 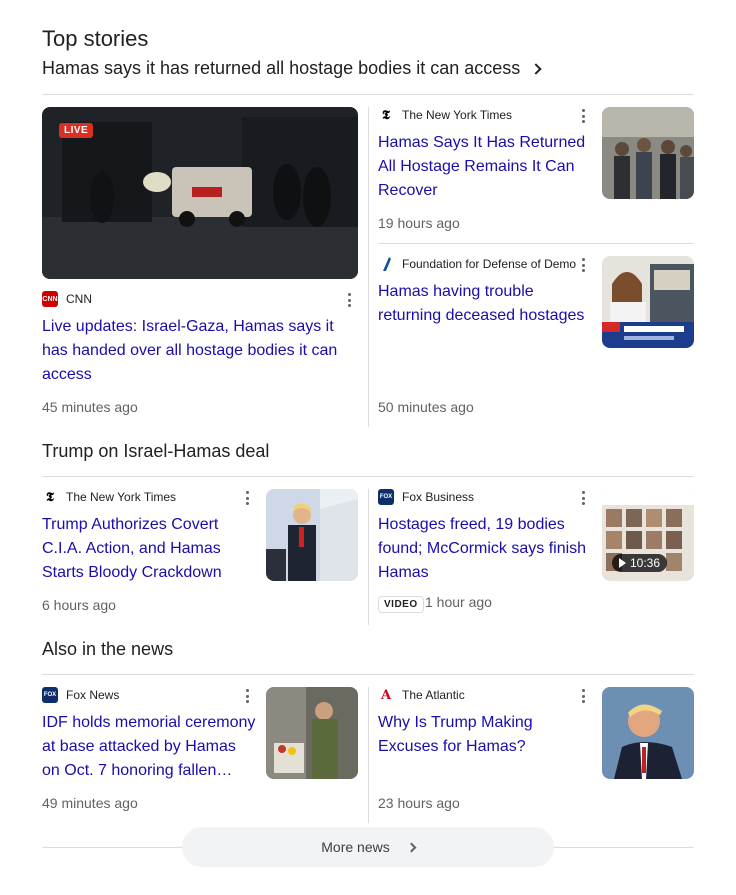 What do you see at coordinates (50, 299) in the screenshot?
I see `cnn-logo-icon: CNN` at bounding box center [50, 299].